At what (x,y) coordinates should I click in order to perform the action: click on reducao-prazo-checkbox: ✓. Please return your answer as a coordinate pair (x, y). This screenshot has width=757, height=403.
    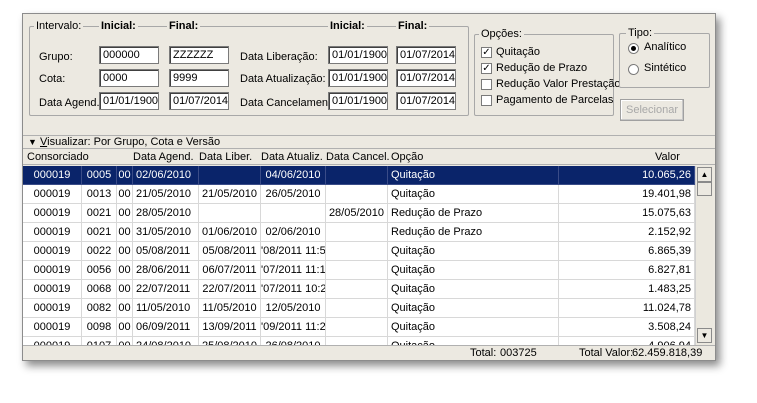
    Looking at the image, I should click on (486, 68).